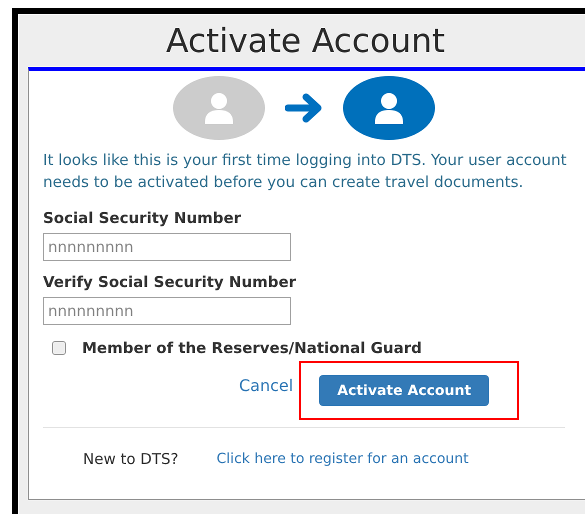 This screenshot has height=514, width=585. Describe the element at coordinates (142, 218) in the screenshot. I see `field-label: Social Security Number` at that location.